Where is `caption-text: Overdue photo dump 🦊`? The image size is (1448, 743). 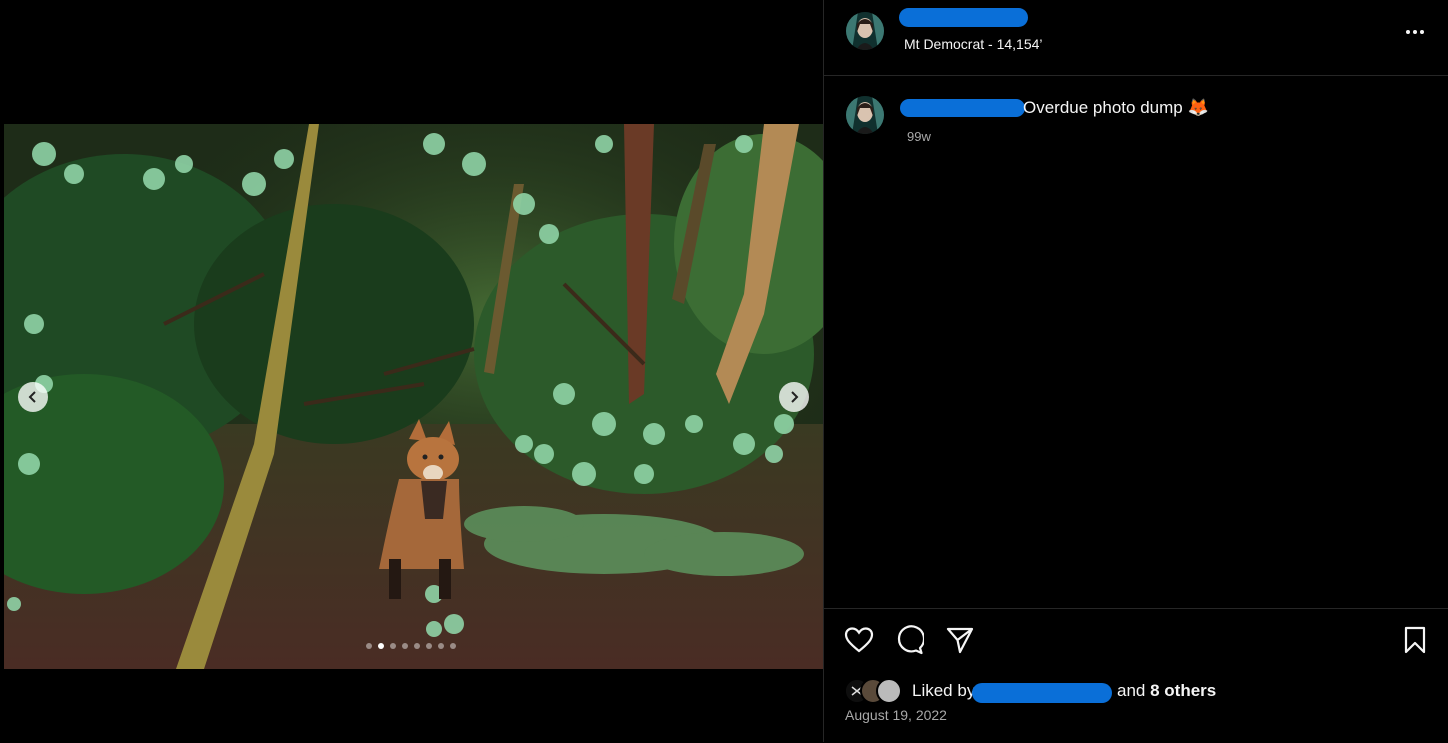 caption-text: Overdue photo dump 🦊 is located at coordinates (1116, 108).